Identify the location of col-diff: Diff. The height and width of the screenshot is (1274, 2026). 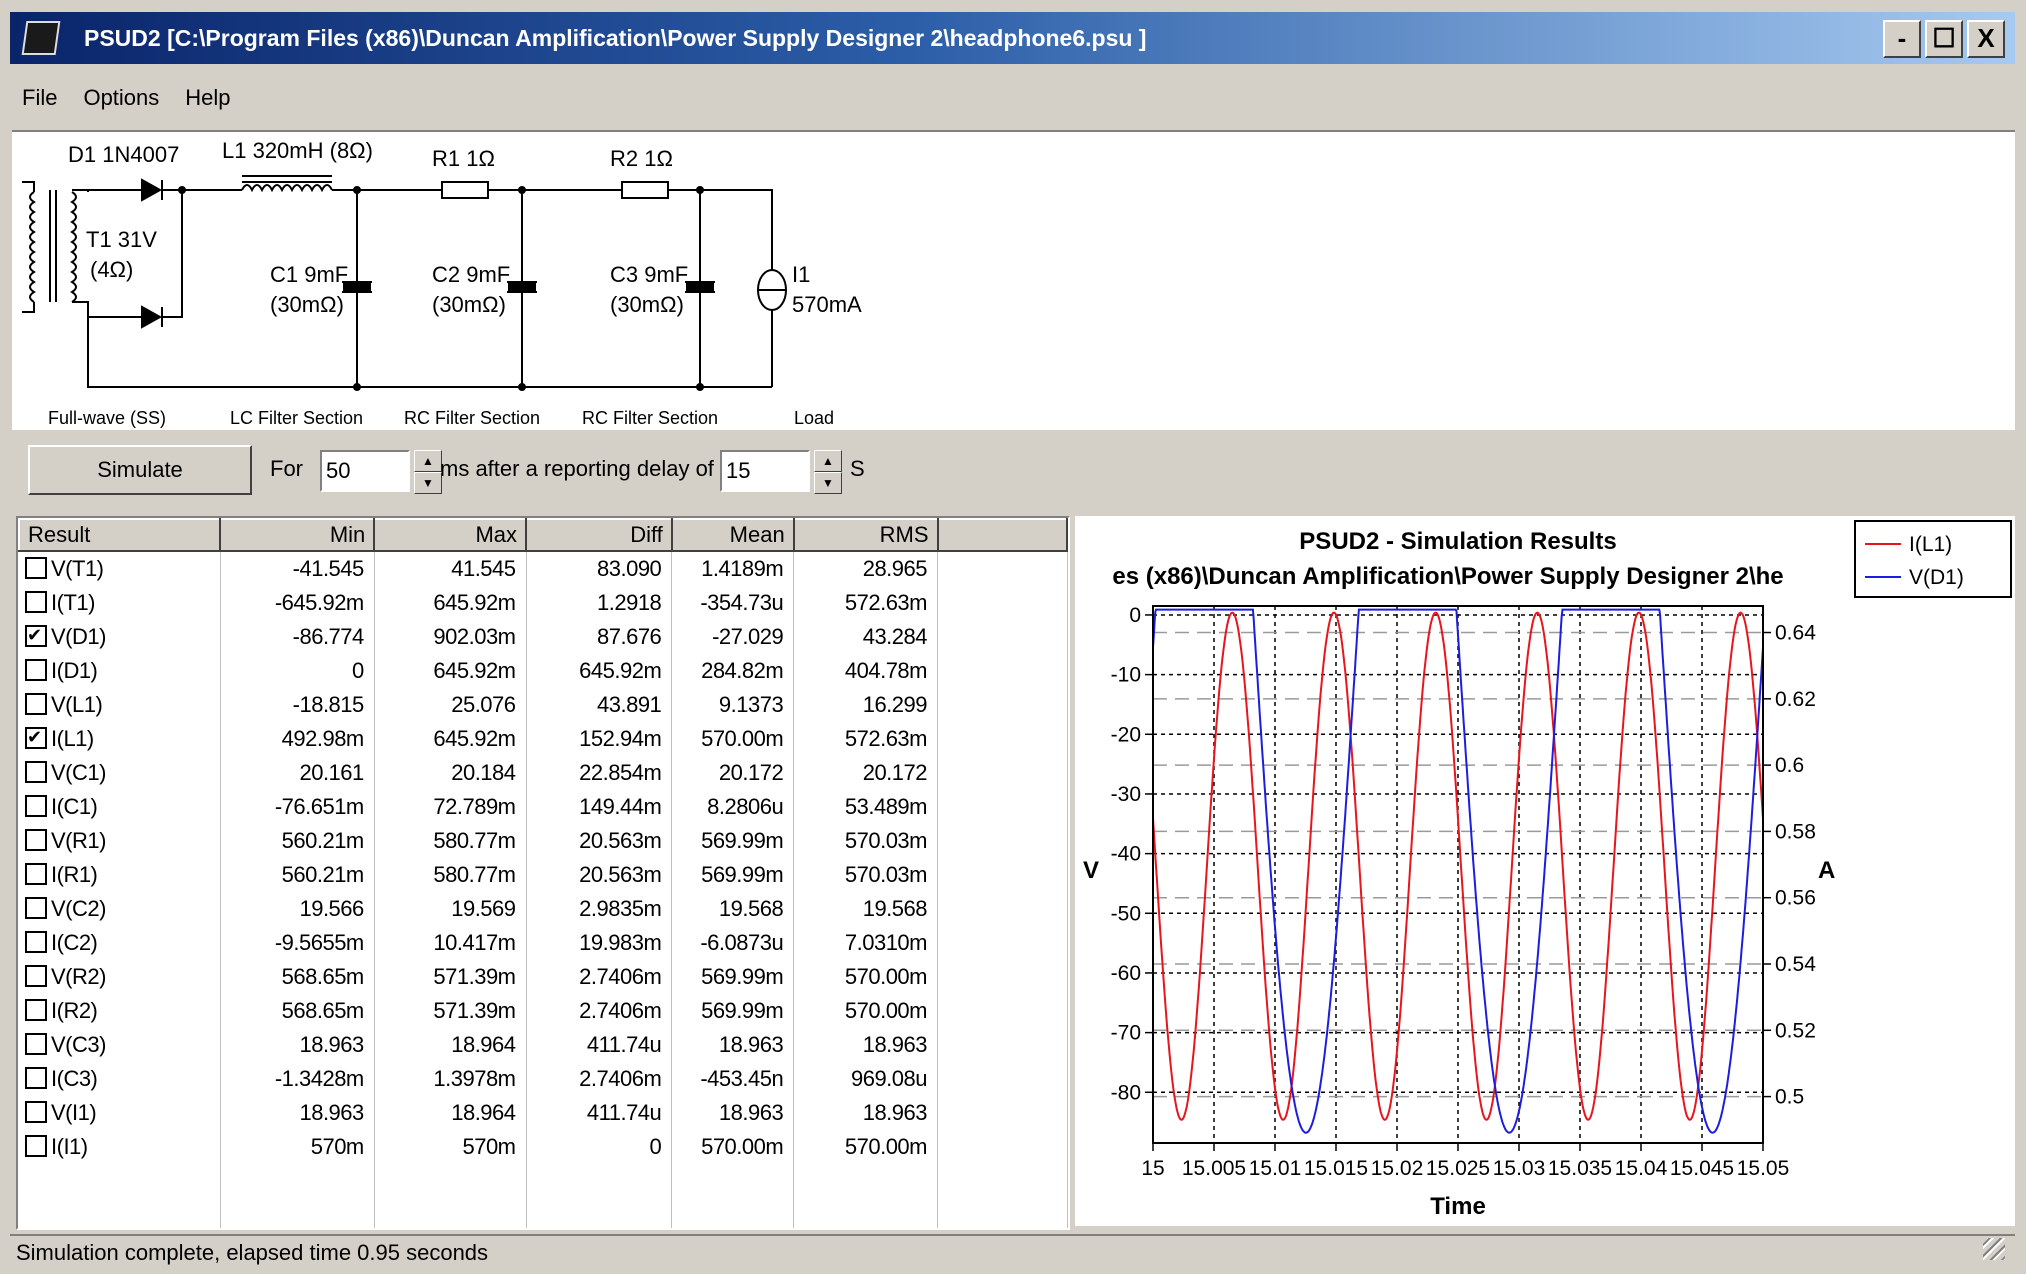
(599, 535).